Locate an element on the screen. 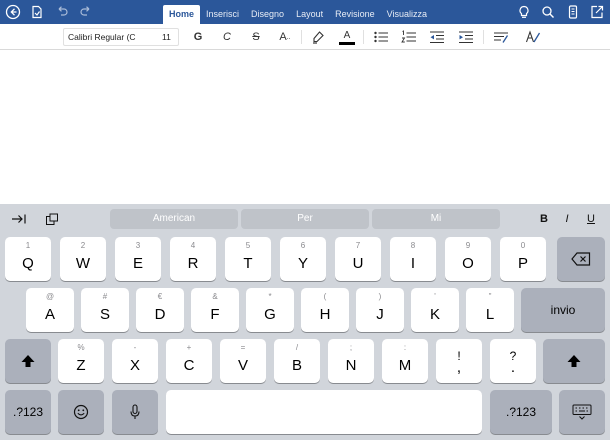 The height and width of the screenshot is (440, 610). tab-home: Home is located at coordinates (182, 14).